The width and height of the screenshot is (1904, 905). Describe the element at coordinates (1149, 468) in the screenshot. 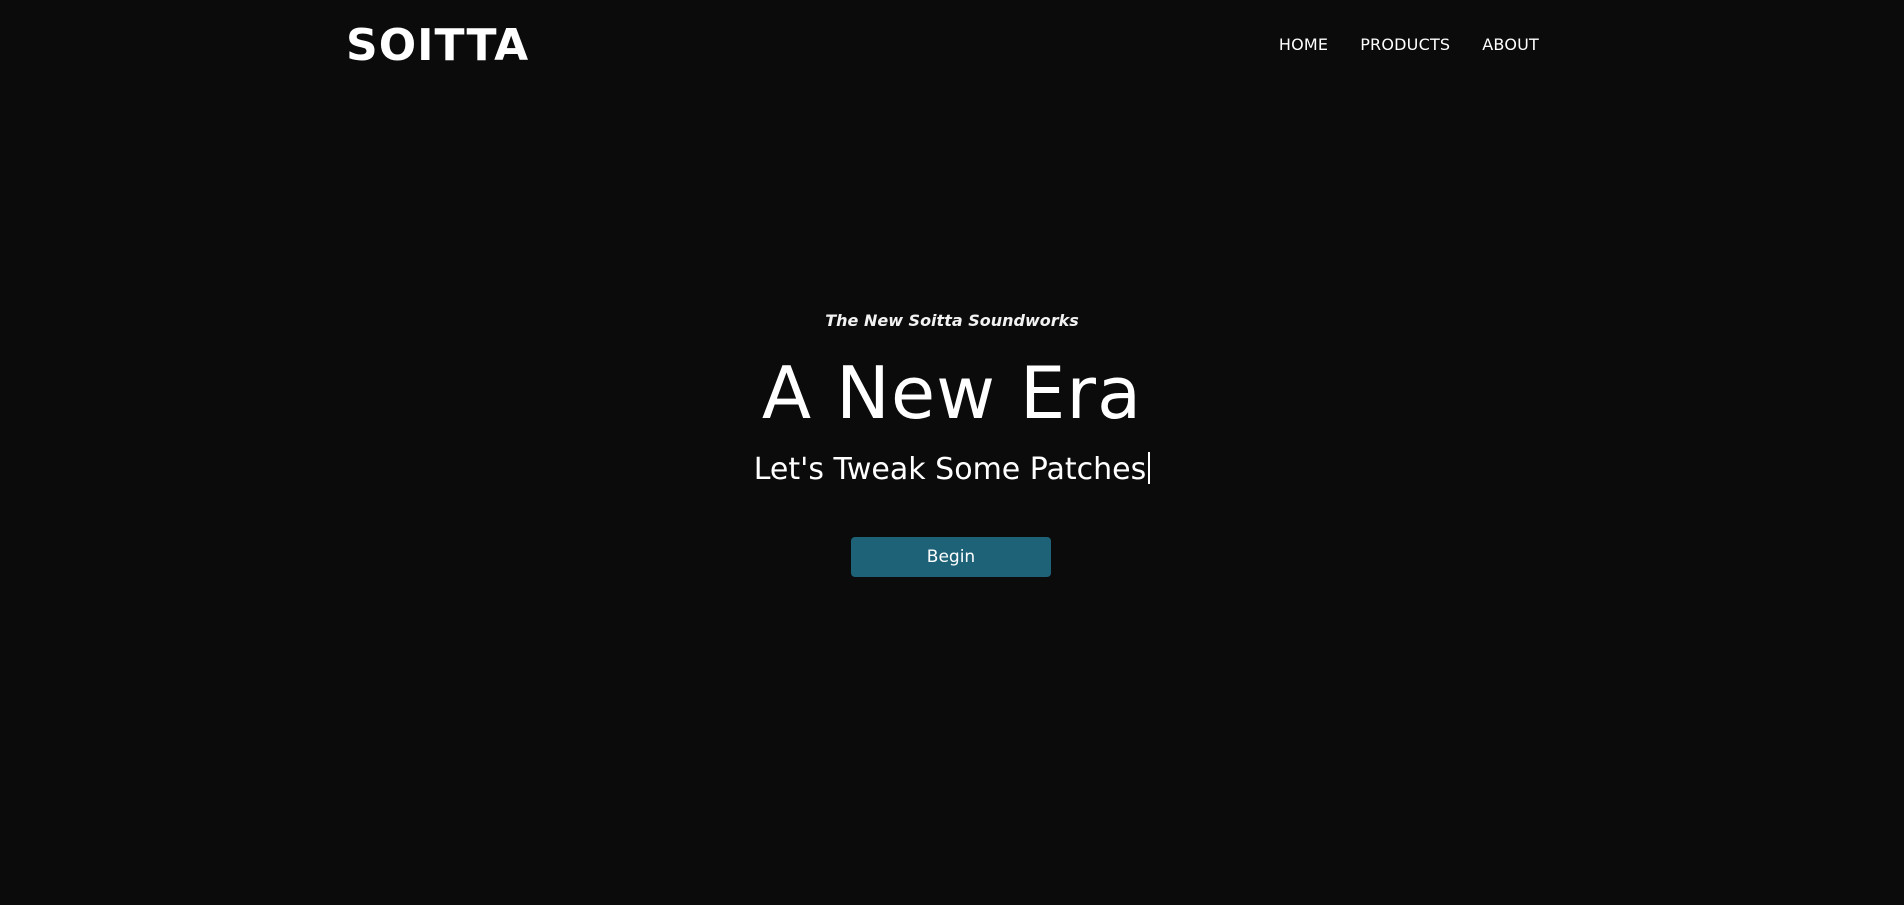

I see `text-cursor` at that location.